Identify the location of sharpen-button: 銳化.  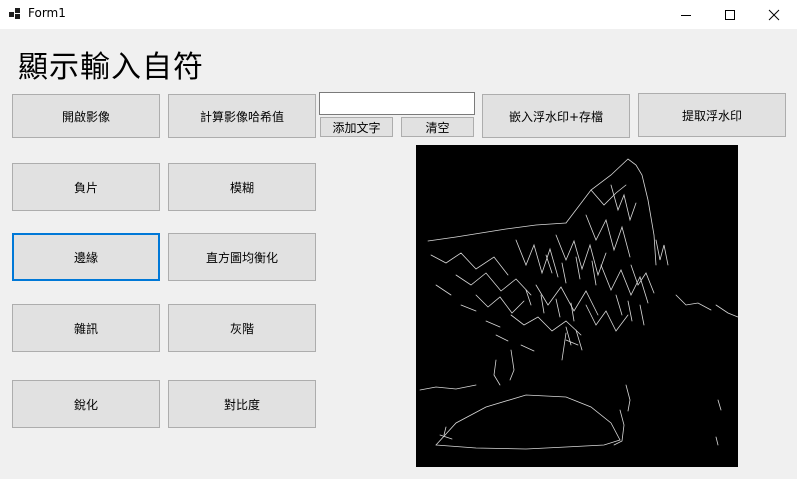
(86, 404).